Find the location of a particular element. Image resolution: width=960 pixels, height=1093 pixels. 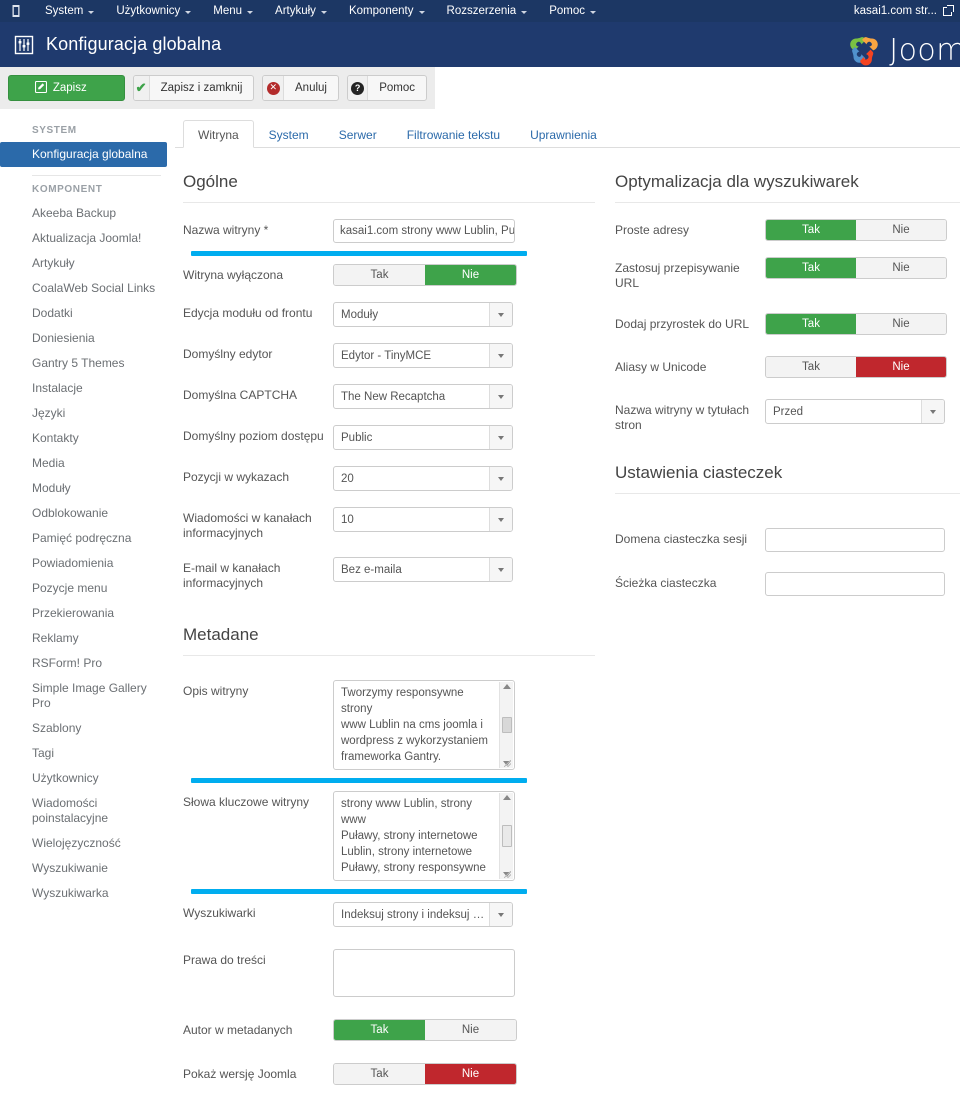

default-editor-select: Edytor - TinyMCE is located at coordinates (423, 355).